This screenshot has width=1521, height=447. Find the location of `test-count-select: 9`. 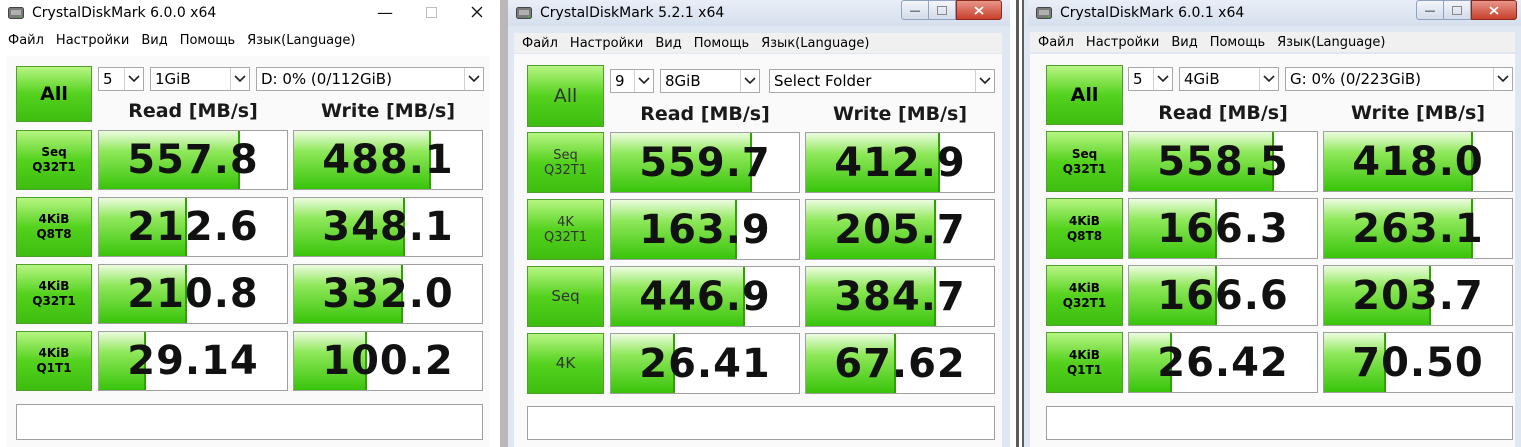

test-count-select: 9 is located at coordinates (632, 81).